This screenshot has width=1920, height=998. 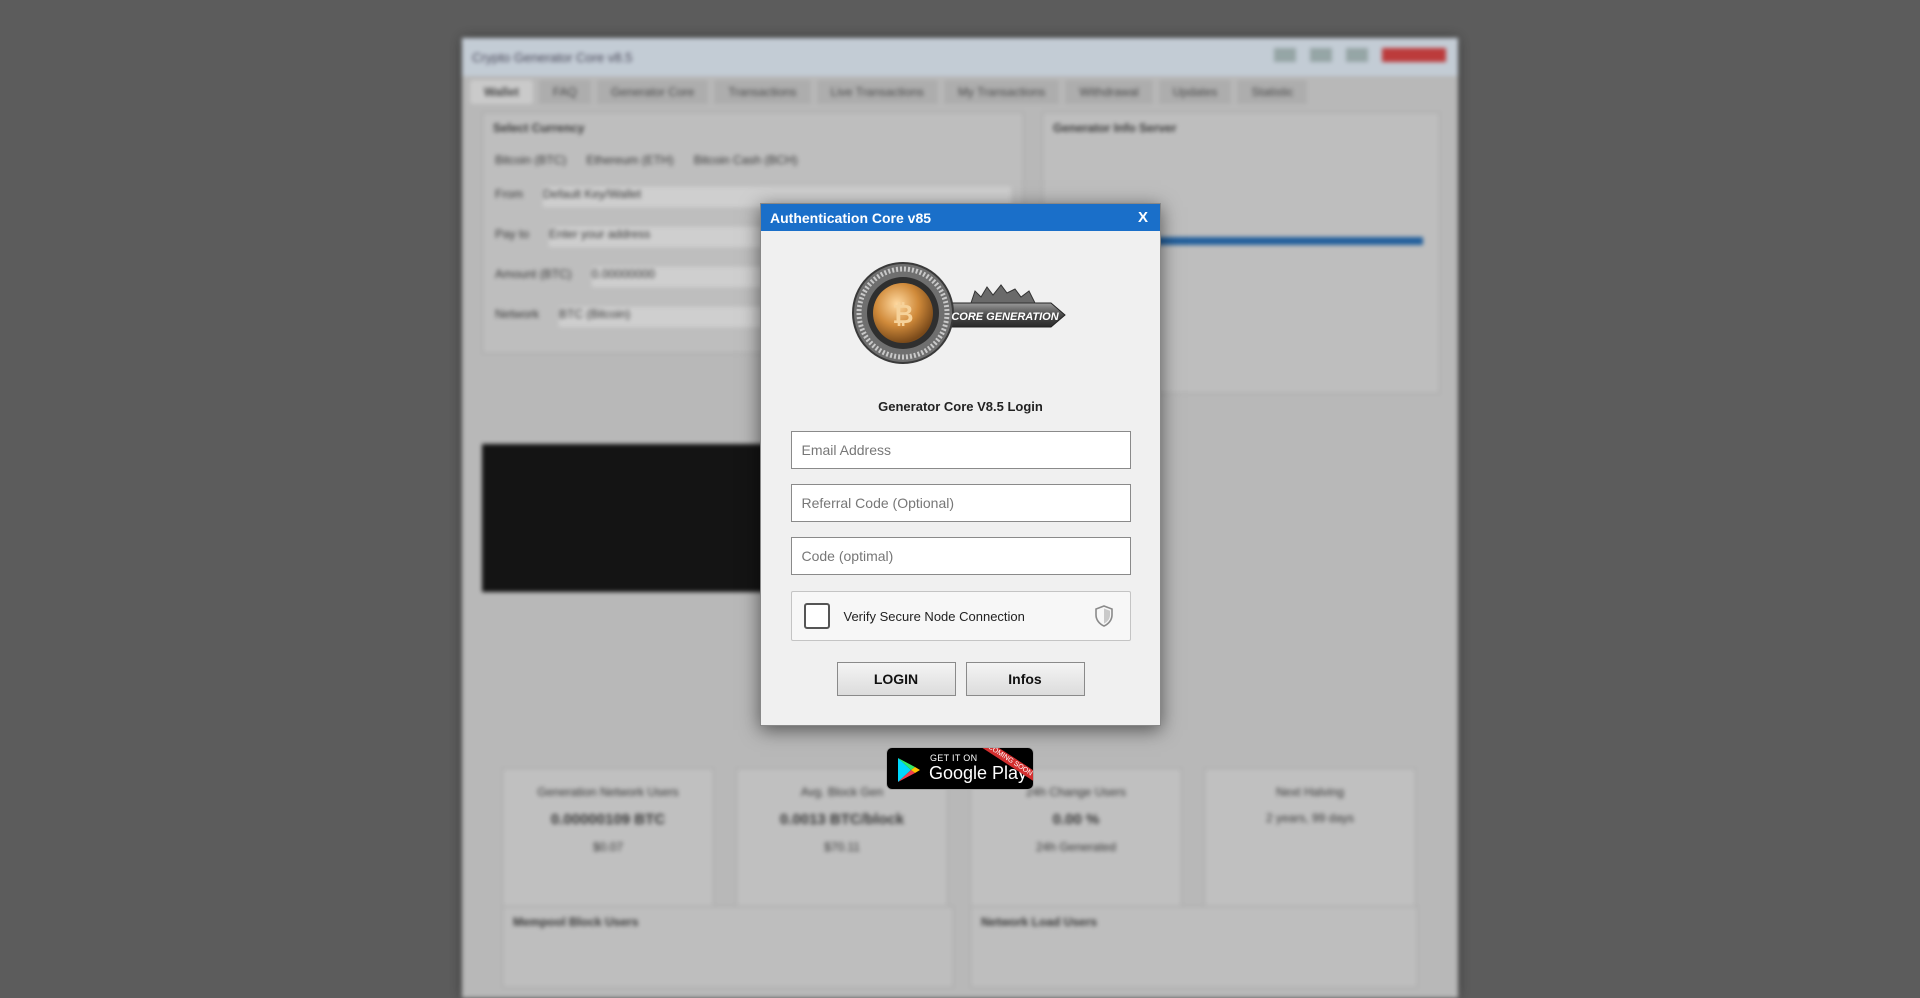 What do you see at coordinates (517, 314) in the screenshot?
I see `background-form-label: Network` at bounding box center [517, 314].